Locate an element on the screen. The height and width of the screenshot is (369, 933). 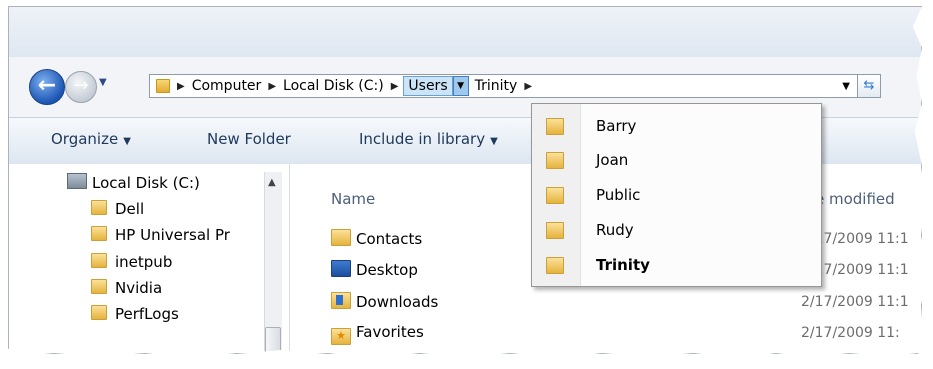
dropdown-item-public: Public is located at coordinates (676, 196).